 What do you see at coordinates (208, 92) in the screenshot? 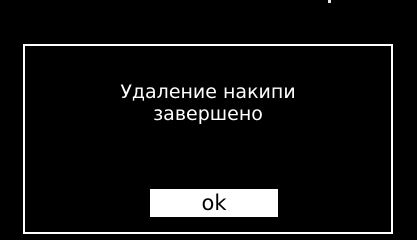
I see `dialog-message-line-1: Удаление накипи` at bounding box center [208, 92].